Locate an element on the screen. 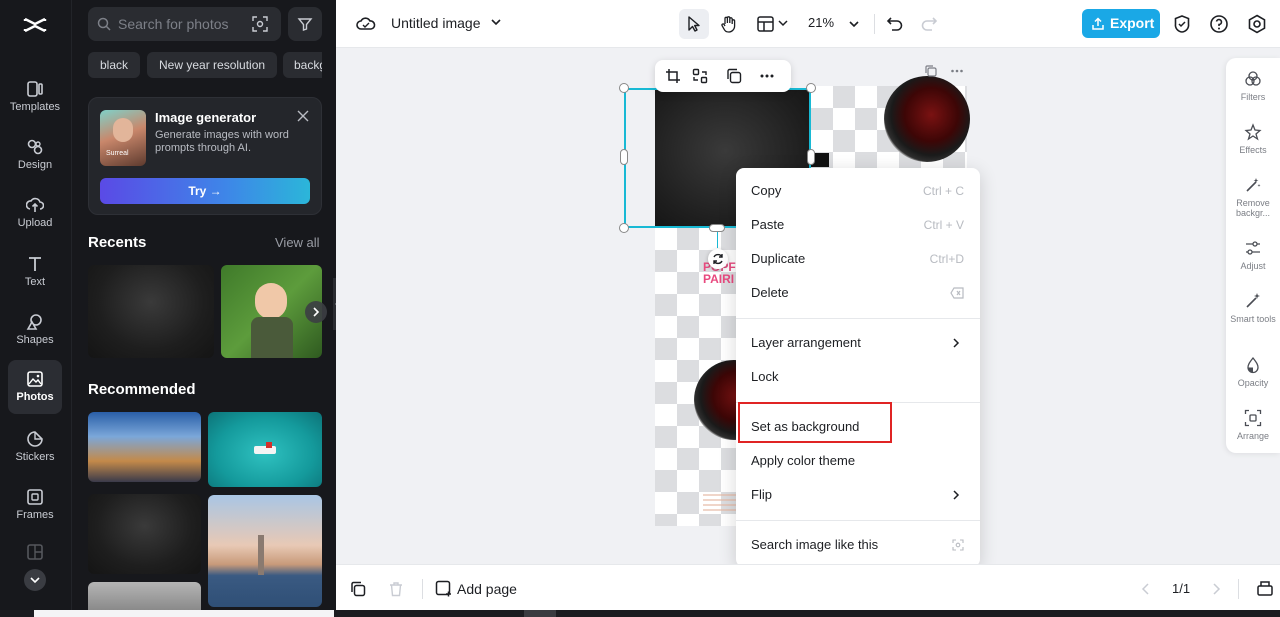 Image resolution: width=1280 pixels, height=617 pixels. filter-button is located at coordinates (305, 24).